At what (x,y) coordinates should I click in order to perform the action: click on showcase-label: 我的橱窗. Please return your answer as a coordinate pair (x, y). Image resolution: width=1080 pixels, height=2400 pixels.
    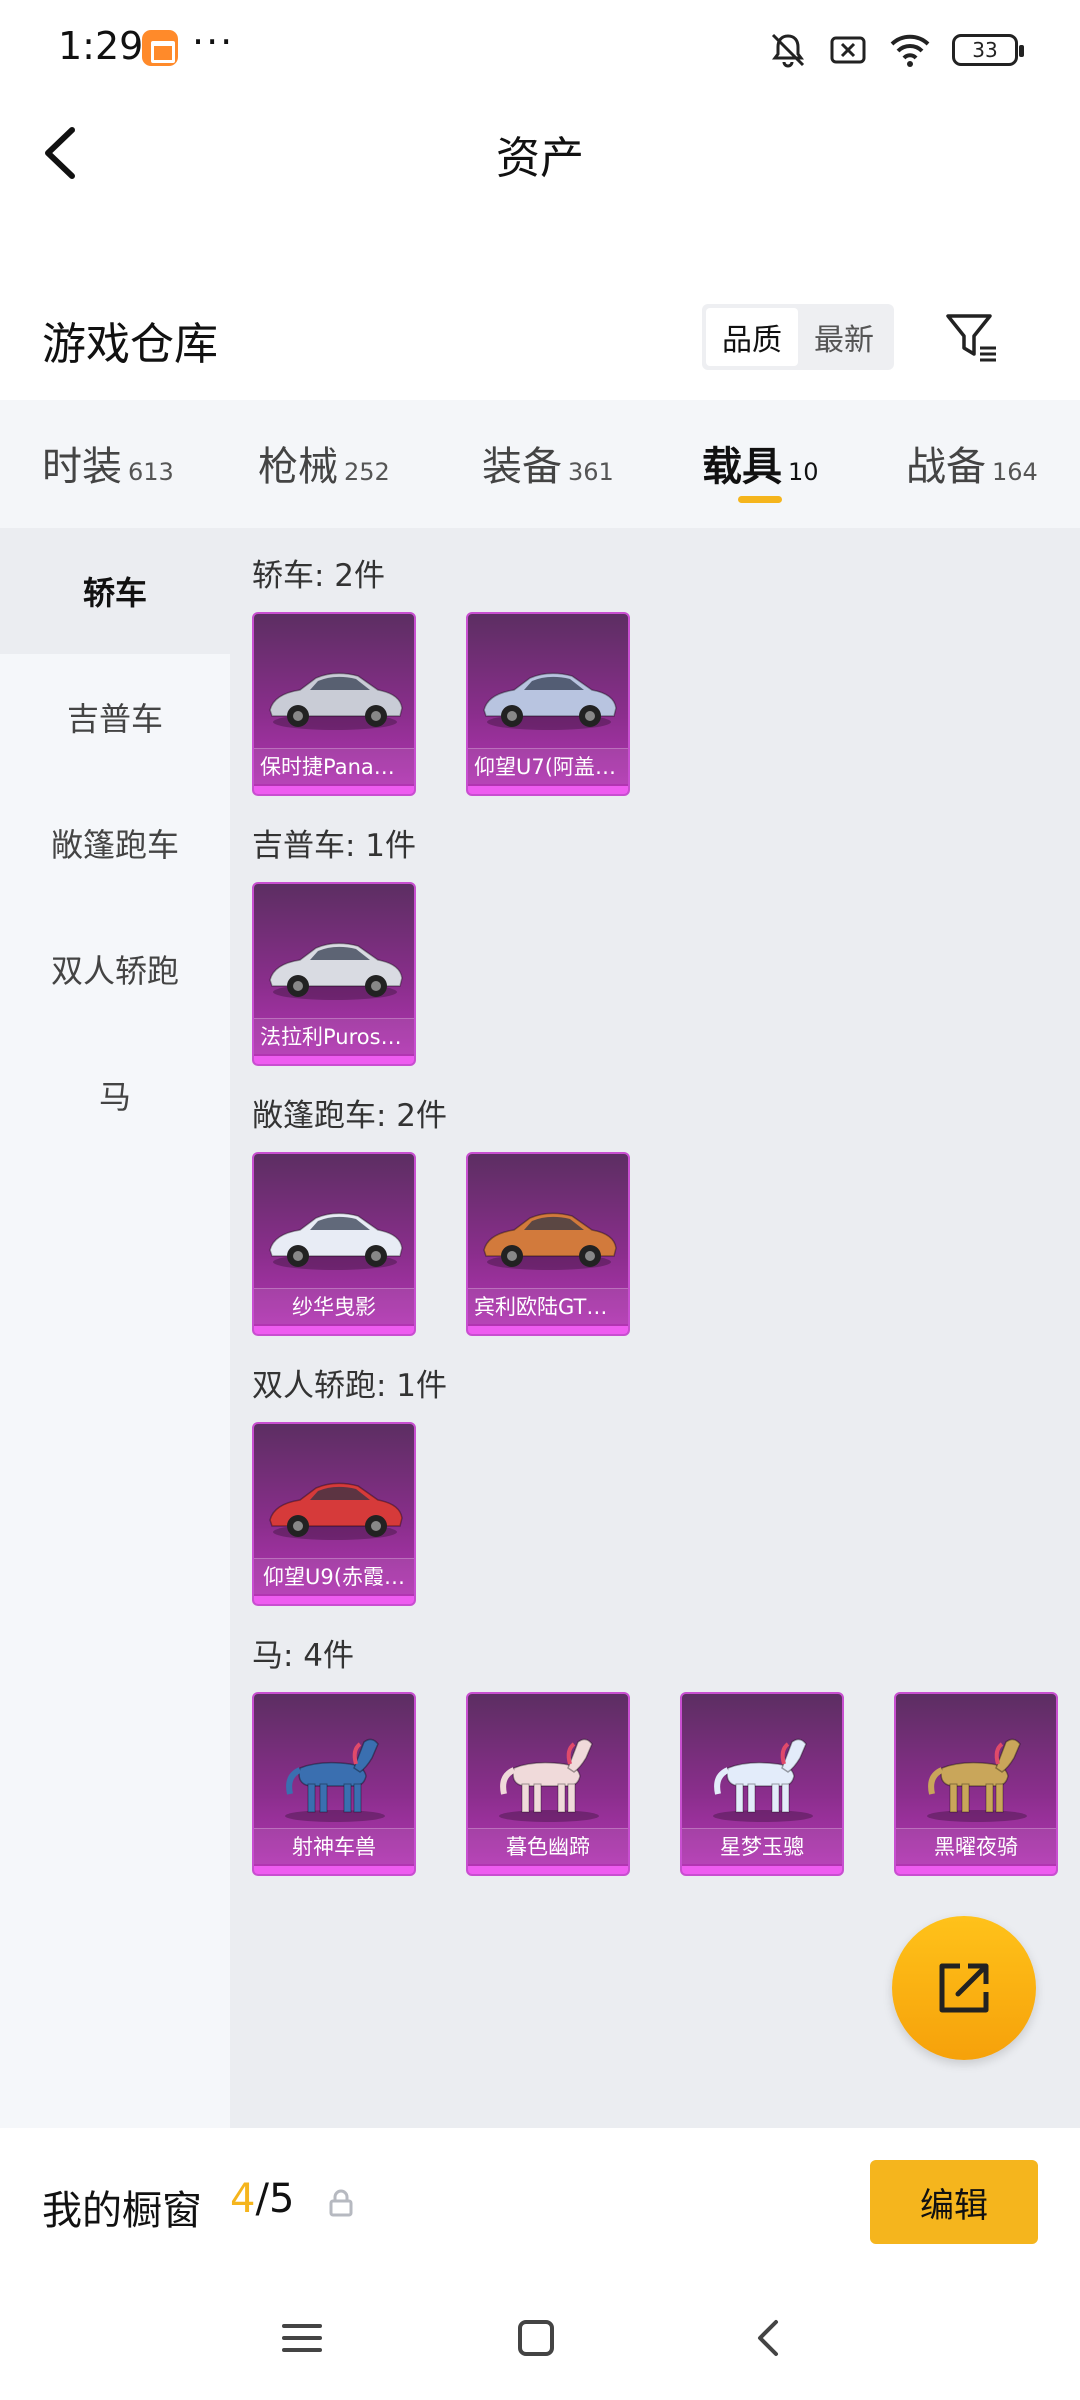
    Looking at the image, I should click on (122, 2211).